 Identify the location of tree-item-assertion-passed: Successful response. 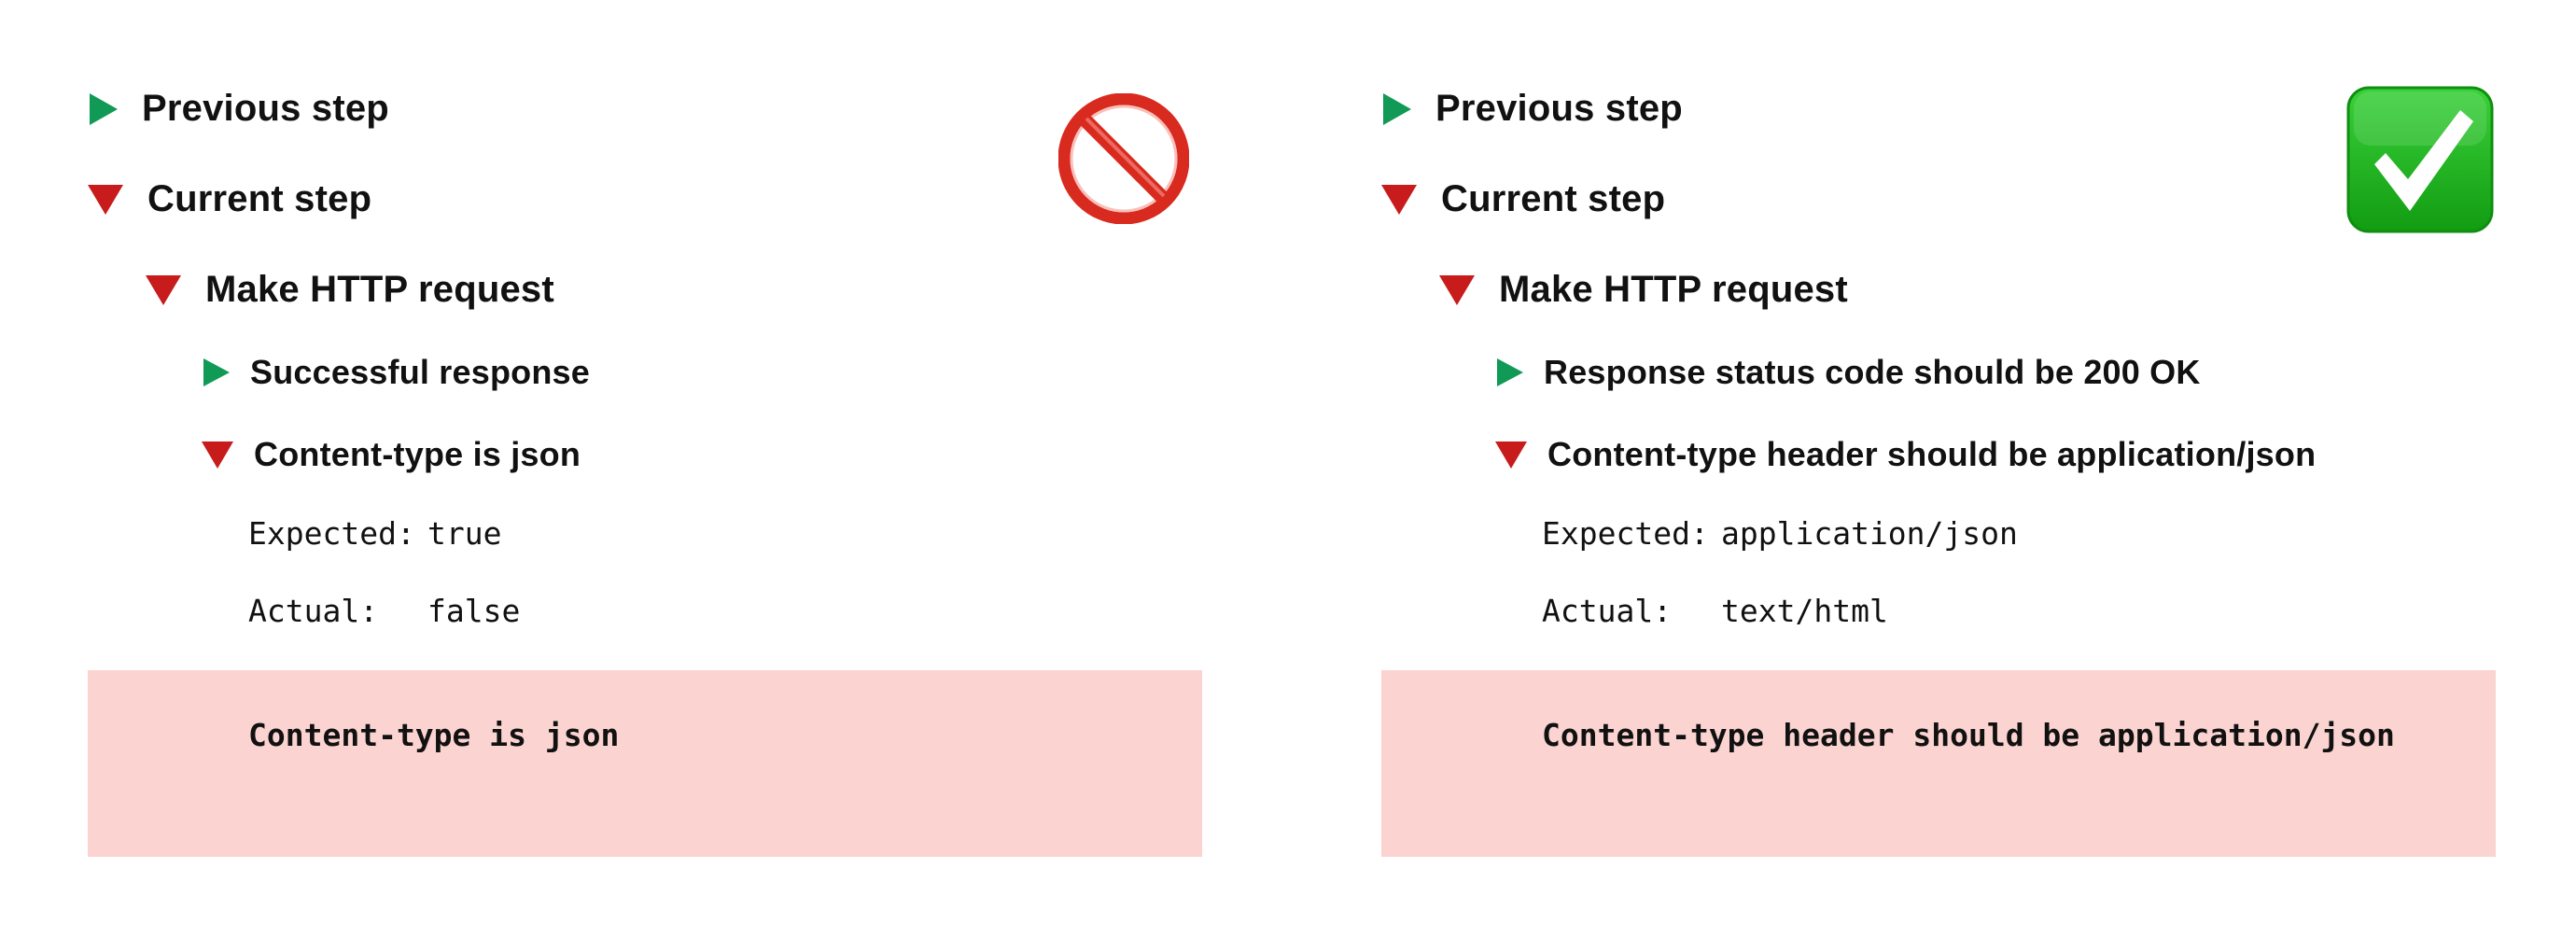
(396, 372).